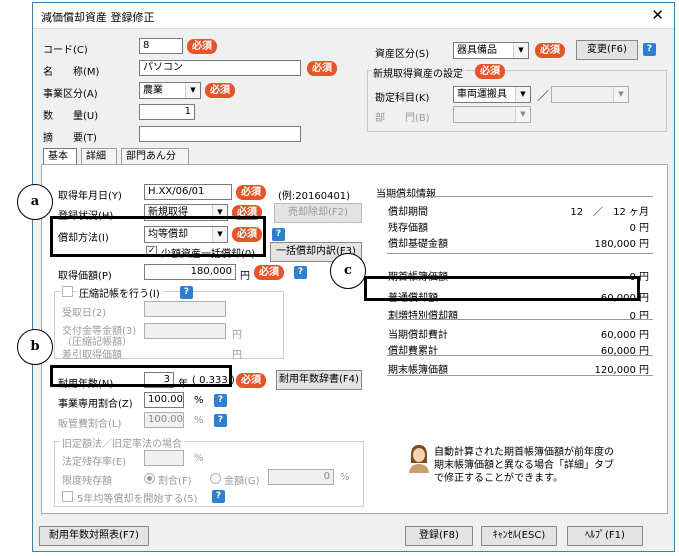 The width and height of the screenshot is (679, 556). I want to click on info-row-value: 180,000 円, so click(621, 244).